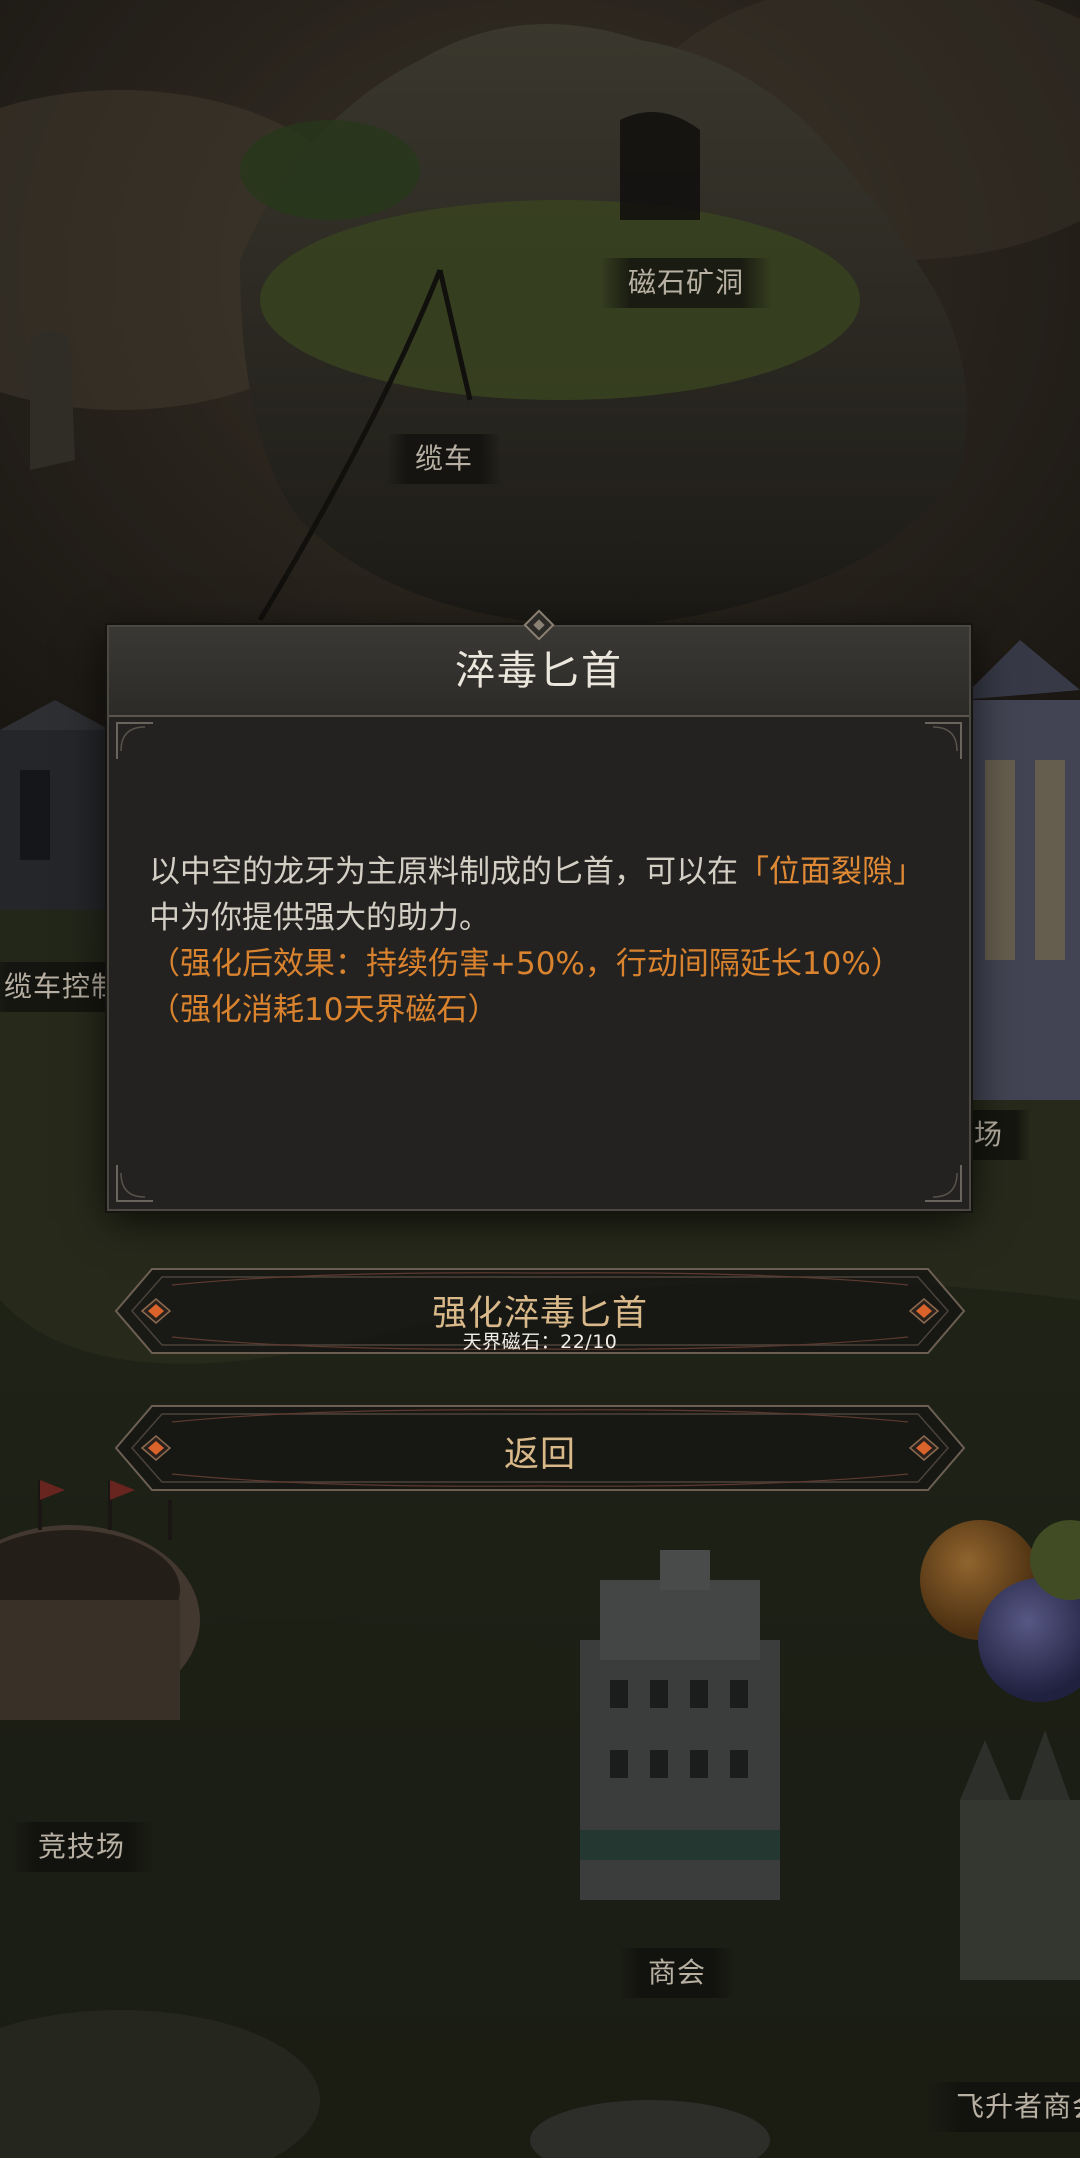 The image size is (1080, 2158). What do you see at coordinates (539, 1455) in the screenshot?
I see `back-button-label: 返回` at bounding box center [539, 1455].